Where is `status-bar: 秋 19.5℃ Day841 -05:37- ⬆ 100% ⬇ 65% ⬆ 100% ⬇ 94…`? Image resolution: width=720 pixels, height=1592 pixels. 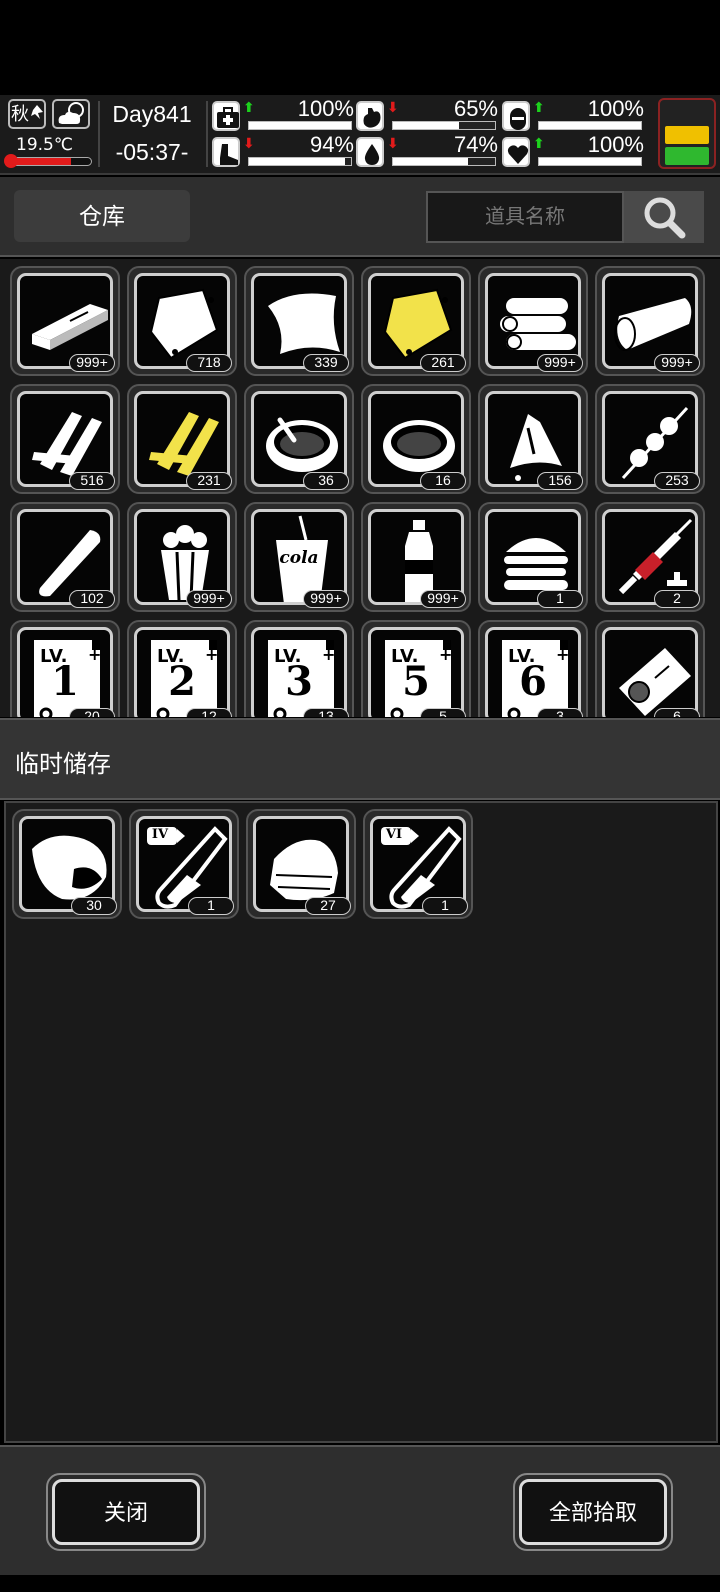
status-bar: 秋 19.5℃ Day841 -05:37- ⬆ 100% ⬇ 65% ⬆ 100% ⬇ 94… is located at coordinates (360, 135).